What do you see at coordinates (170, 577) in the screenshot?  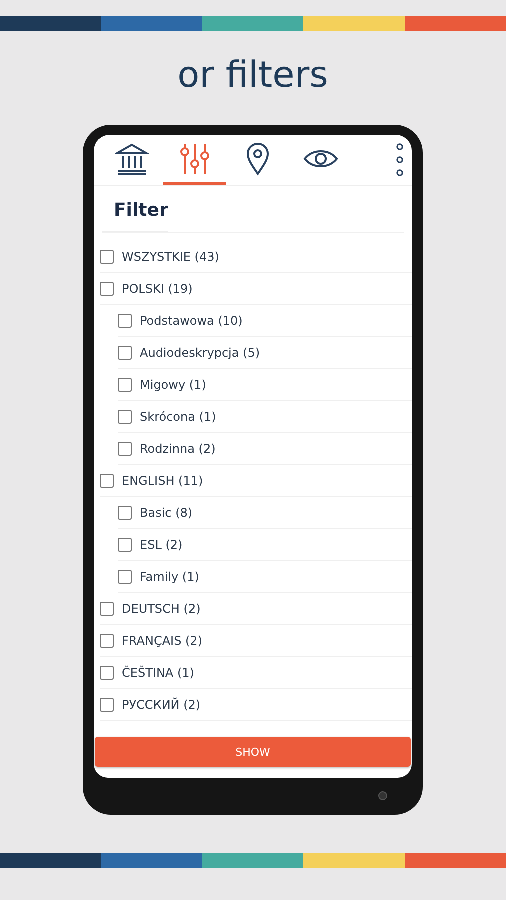 I see `filter-label: Family (1)` at bounding box center [170, 577].